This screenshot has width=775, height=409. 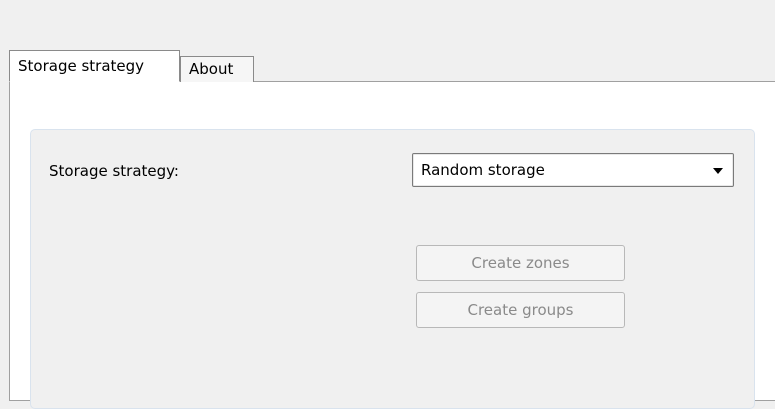 What do you see at coordinates (81, 66) in the screenshot?
I see `tab-storage-strategy-label: Storage strategy` at bounding box center [81, 66].